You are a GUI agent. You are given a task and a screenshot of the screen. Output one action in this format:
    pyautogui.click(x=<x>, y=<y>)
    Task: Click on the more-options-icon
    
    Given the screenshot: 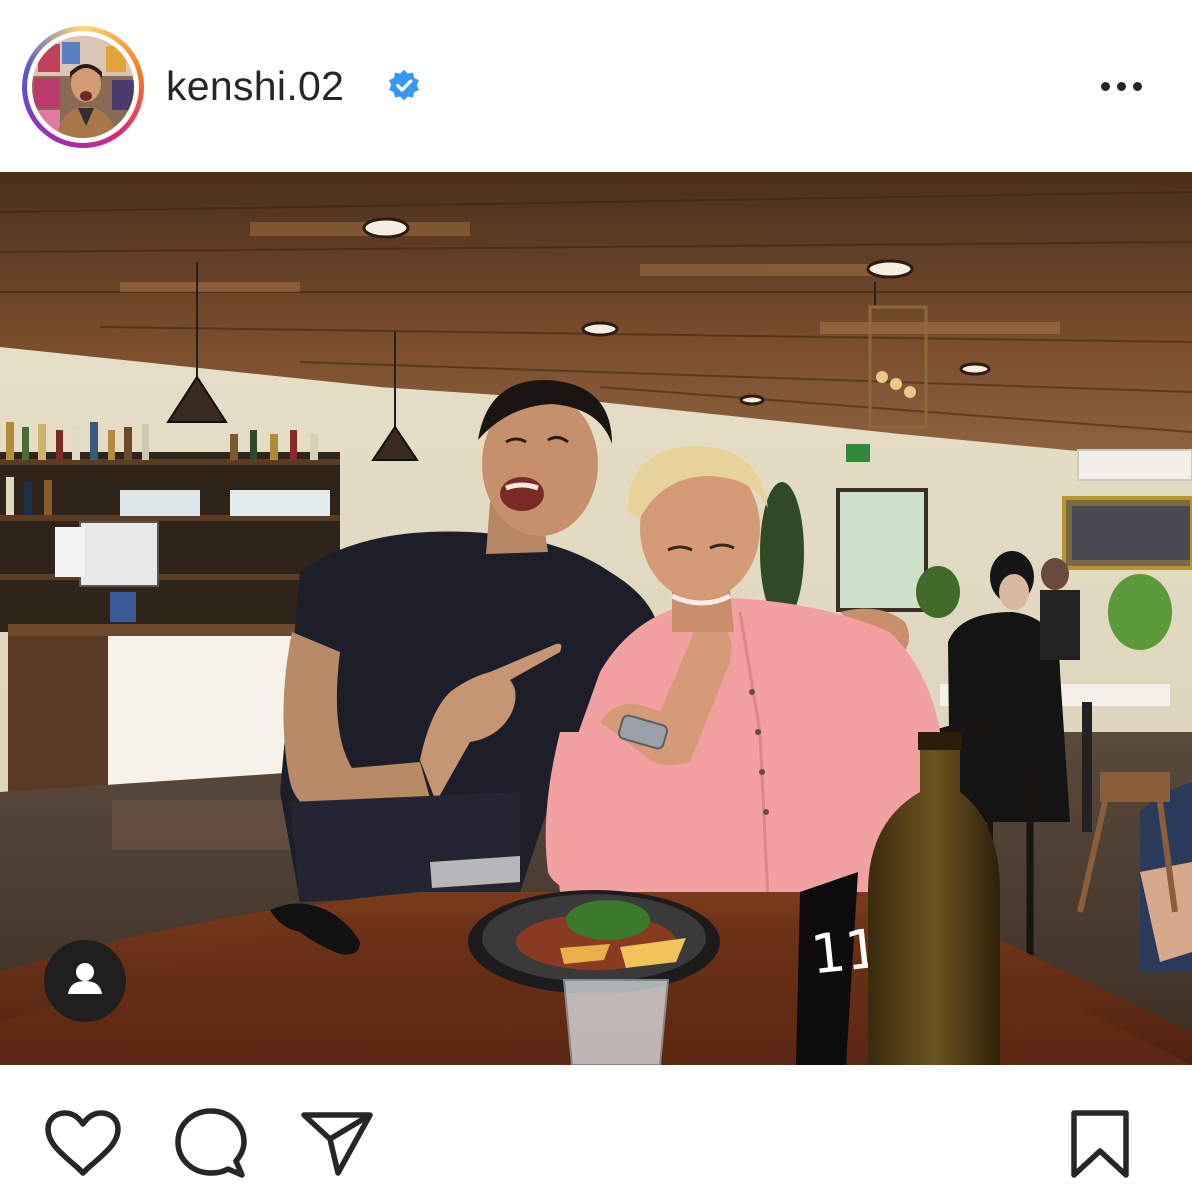 What is the action you would take?
    pyautogui.click(x=1105, y=86)
    